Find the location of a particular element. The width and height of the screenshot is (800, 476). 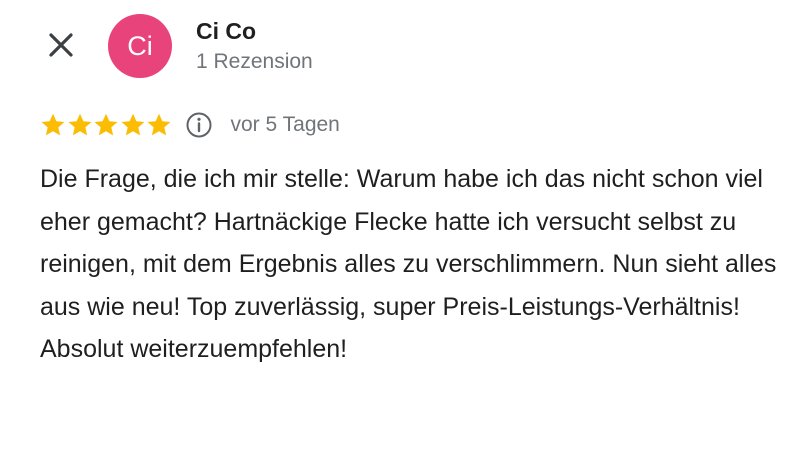

rating-row: vor 5 Tagen is located at coordinates (190, 125).